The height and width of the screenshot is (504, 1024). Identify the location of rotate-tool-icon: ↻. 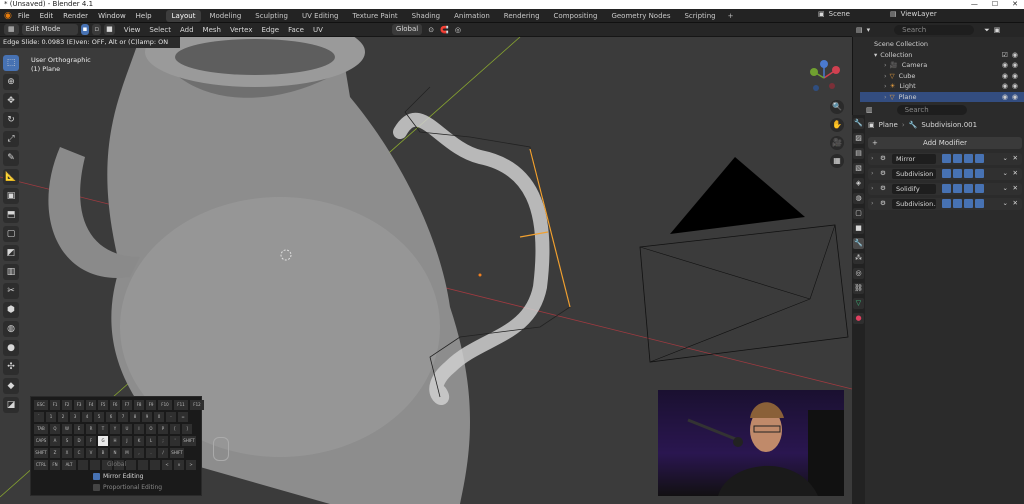
(11, 120).